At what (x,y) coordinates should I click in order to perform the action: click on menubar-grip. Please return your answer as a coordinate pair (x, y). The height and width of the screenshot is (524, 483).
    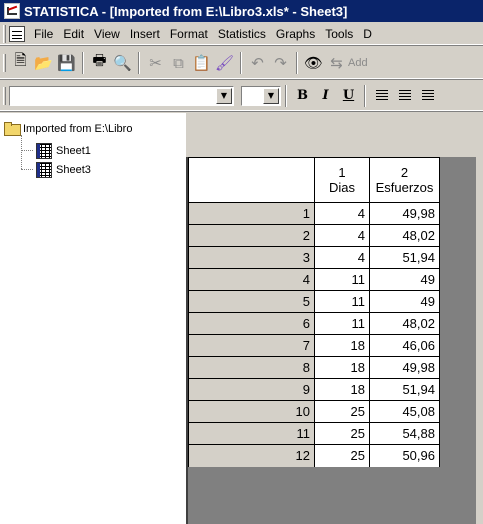
    Looking at the image, I should click on (4, 33).